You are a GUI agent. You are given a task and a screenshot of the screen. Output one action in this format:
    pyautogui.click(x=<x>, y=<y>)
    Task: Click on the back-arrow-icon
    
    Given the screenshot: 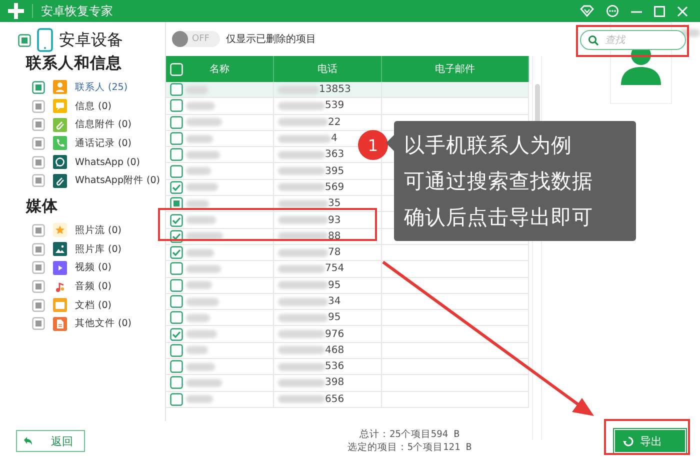 What is the action you would take?
    pyautogui.click(x=28, y=441)
    